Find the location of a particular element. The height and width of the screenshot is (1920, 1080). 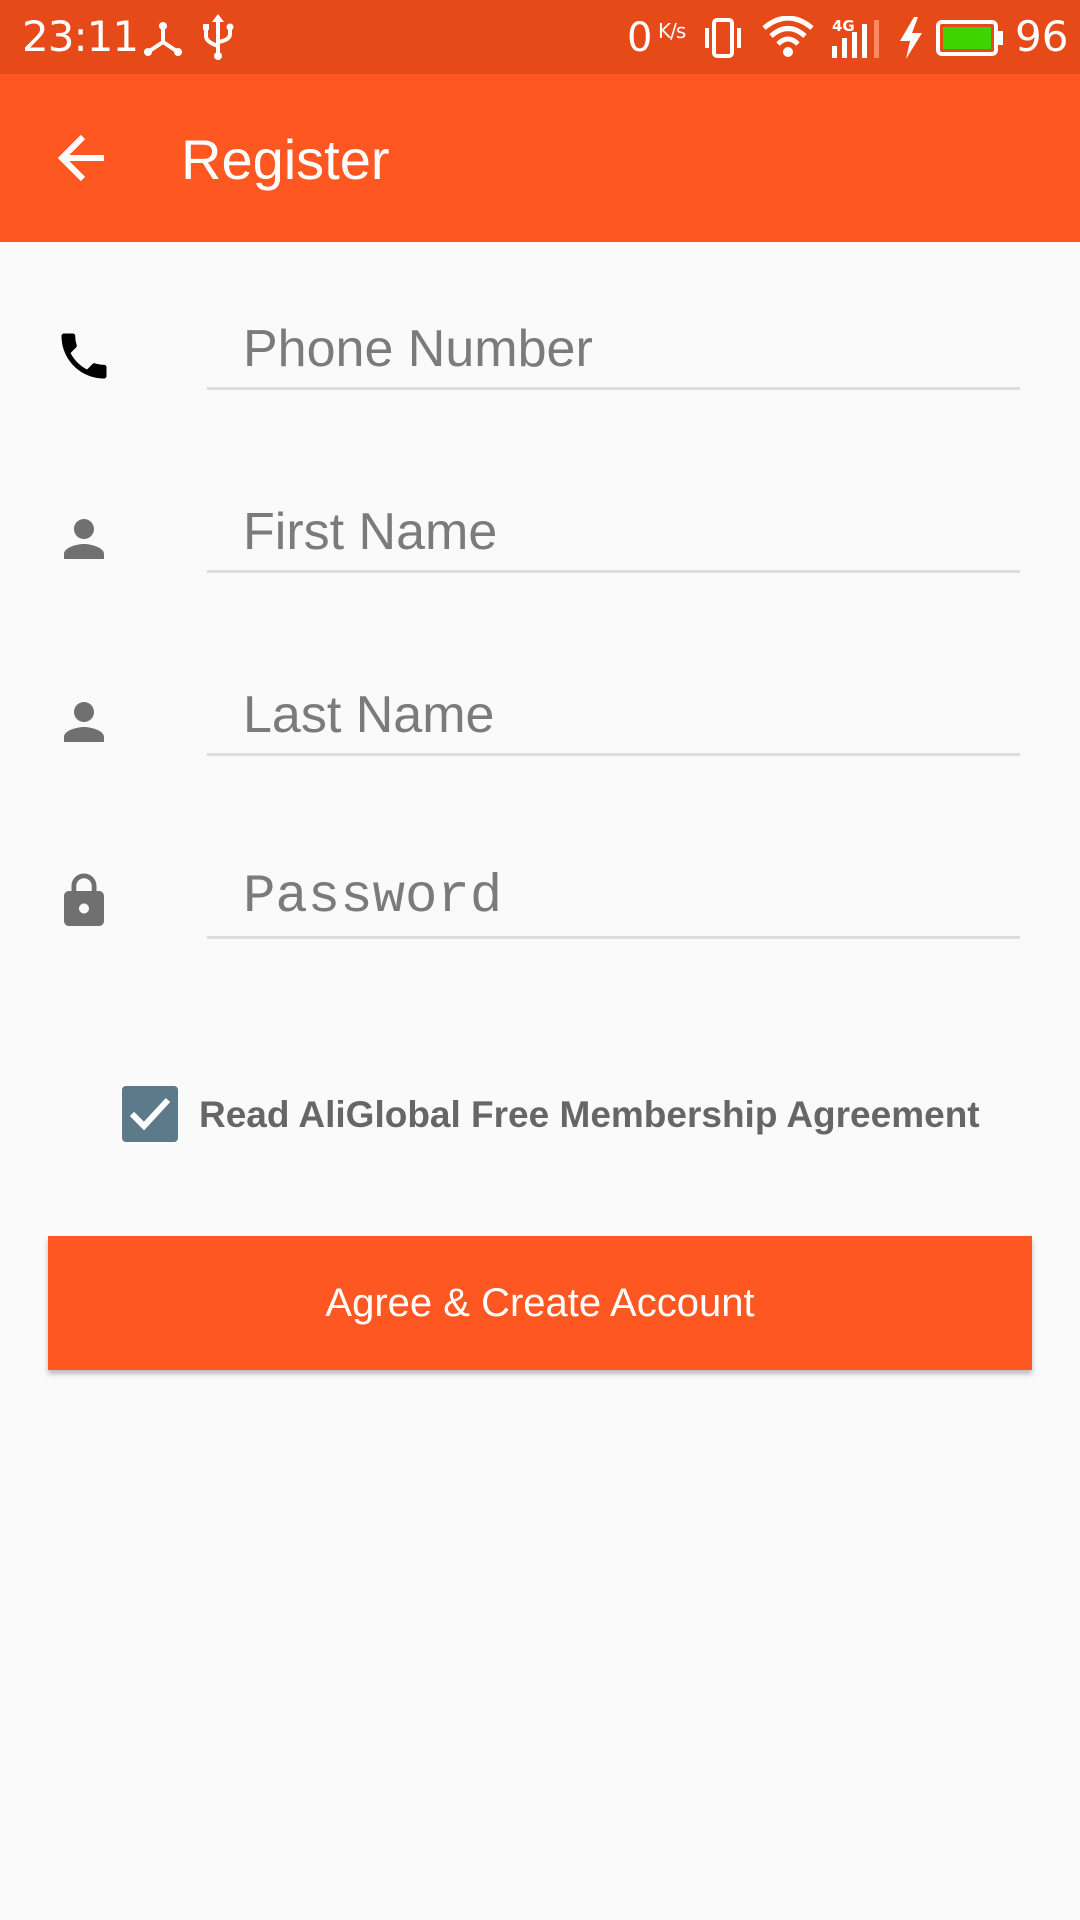

wifi-icon is located at coordinates (788, 36).